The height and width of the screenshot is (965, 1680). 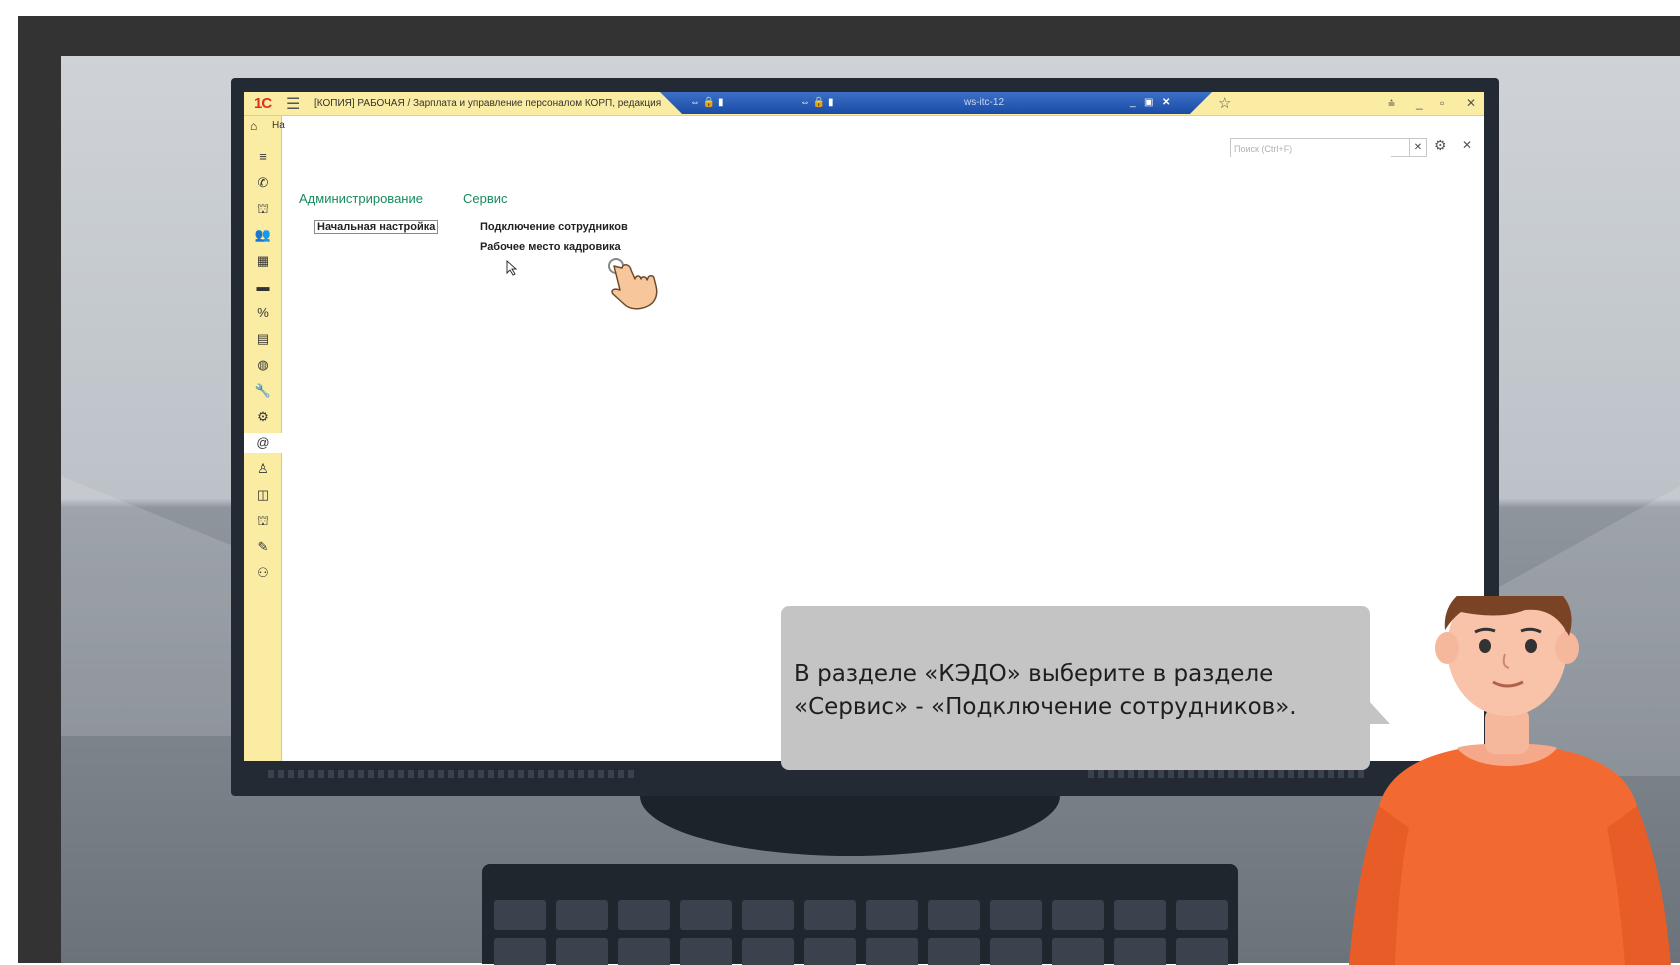 I want to click on home-tab-label: На, so click(x=278, y=125).